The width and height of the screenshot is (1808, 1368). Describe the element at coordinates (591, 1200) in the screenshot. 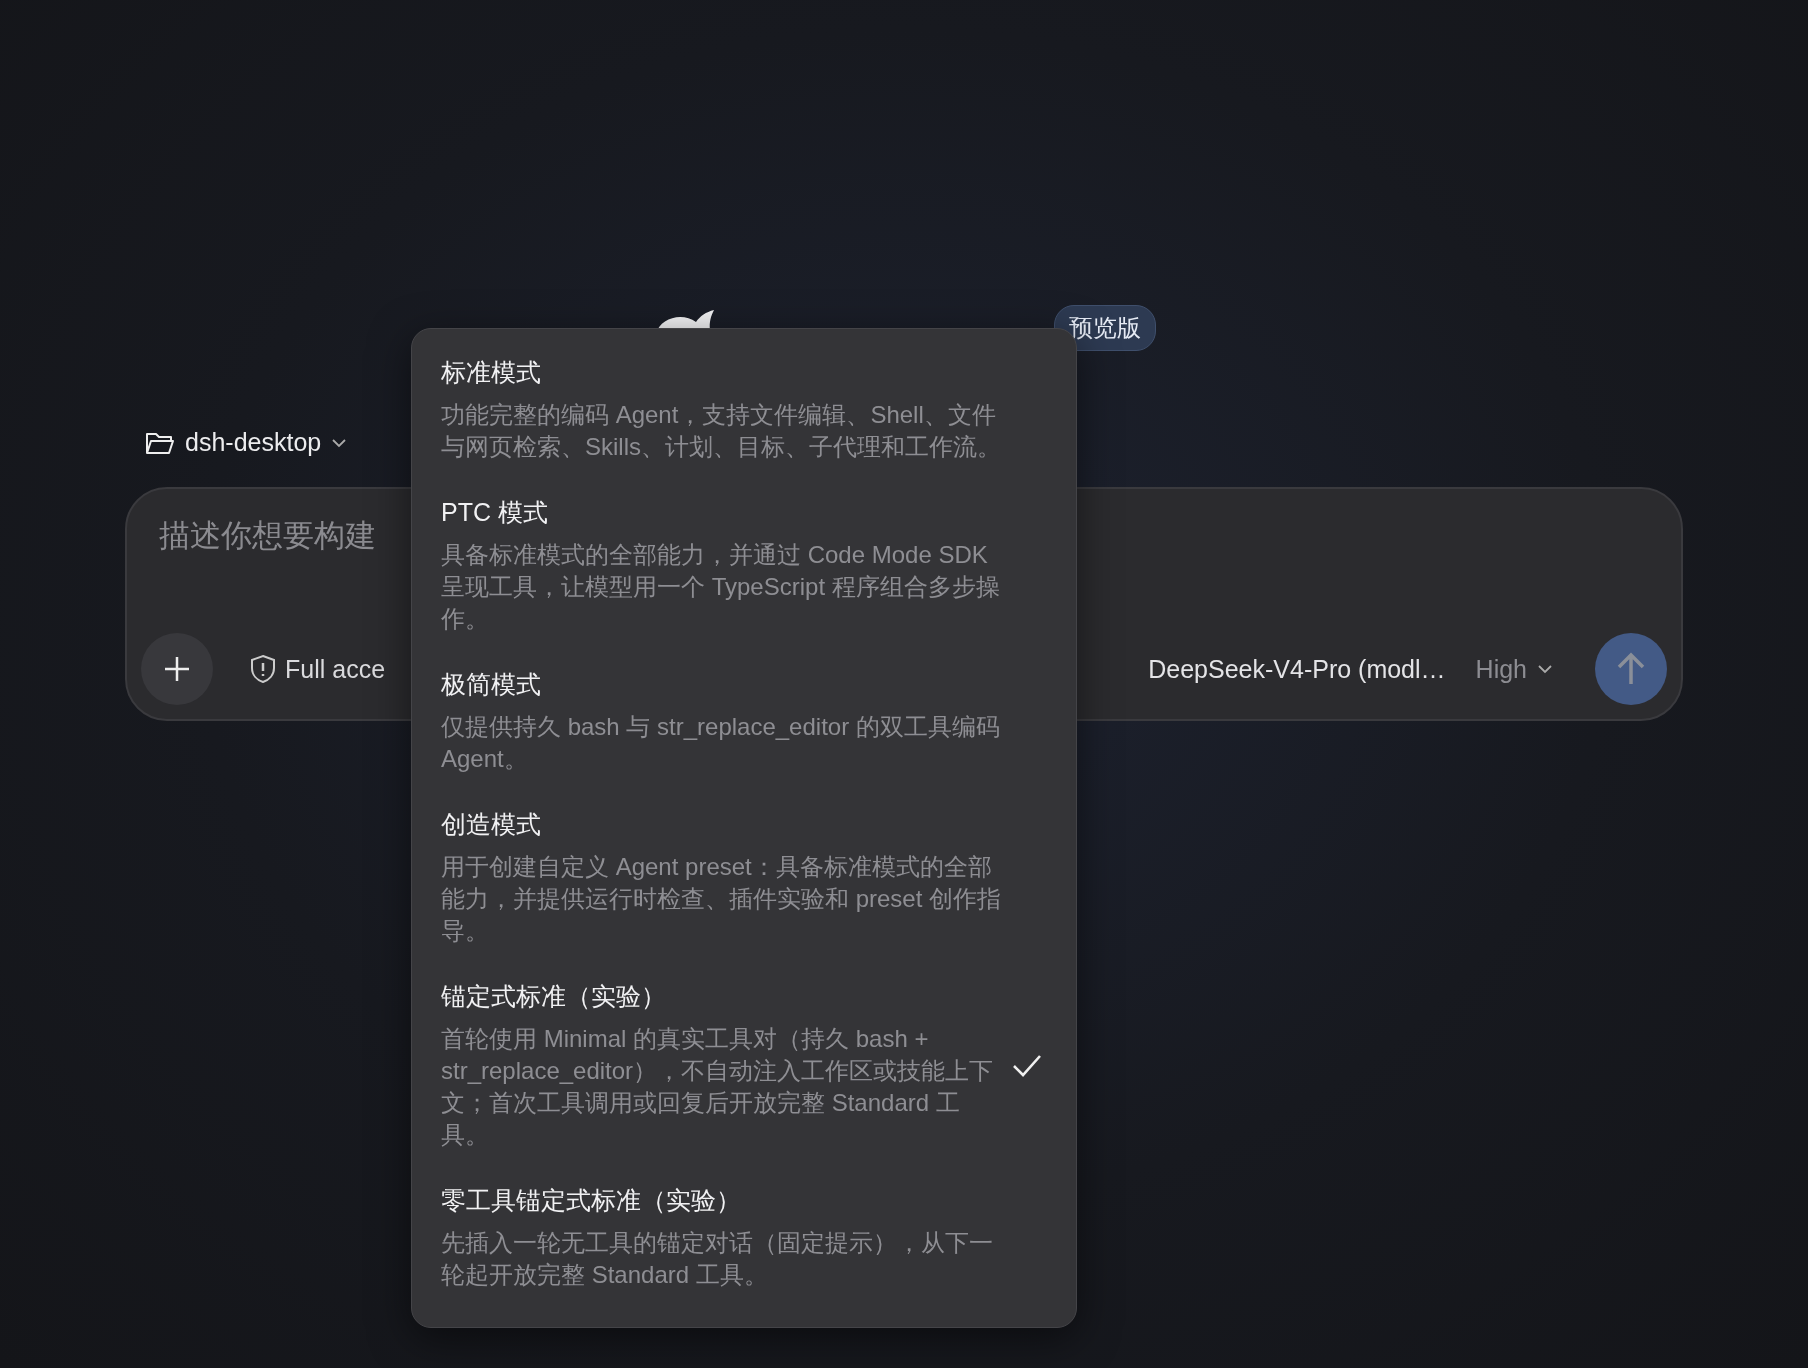

I see `mode-title: 零工具锚定式标准（实验）` at that location.